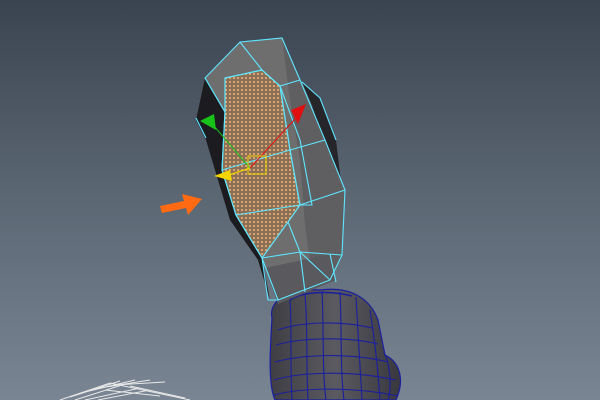  I want to click on ground-grid, so click(125, 389).